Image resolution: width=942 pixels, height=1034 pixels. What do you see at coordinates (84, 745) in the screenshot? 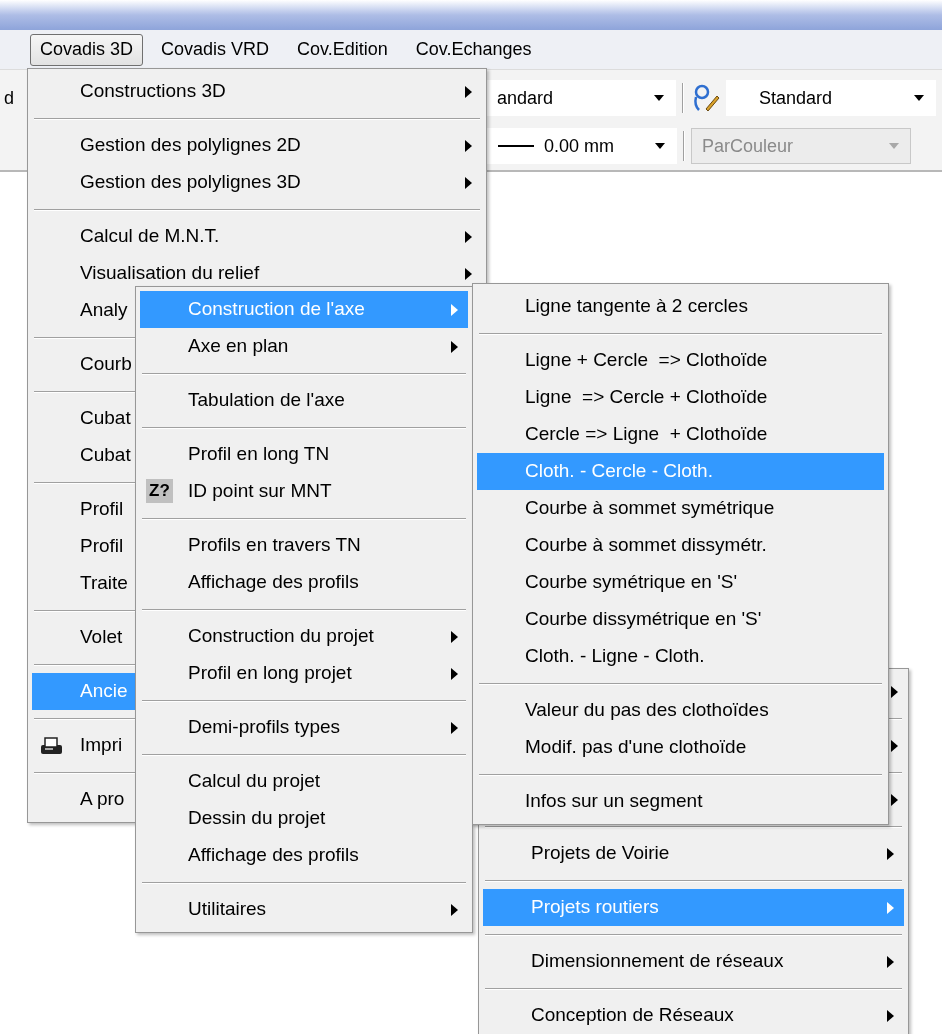
I see `menu-item: Impri` at bounding box center [84, 745].